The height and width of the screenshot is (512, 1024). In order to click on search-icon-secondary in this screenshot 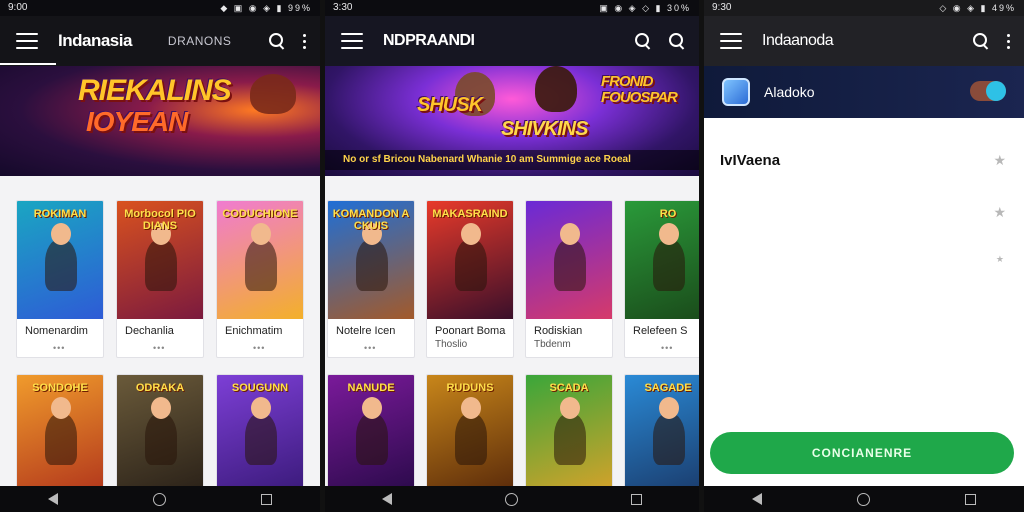, I will do `click(677, 41)`.